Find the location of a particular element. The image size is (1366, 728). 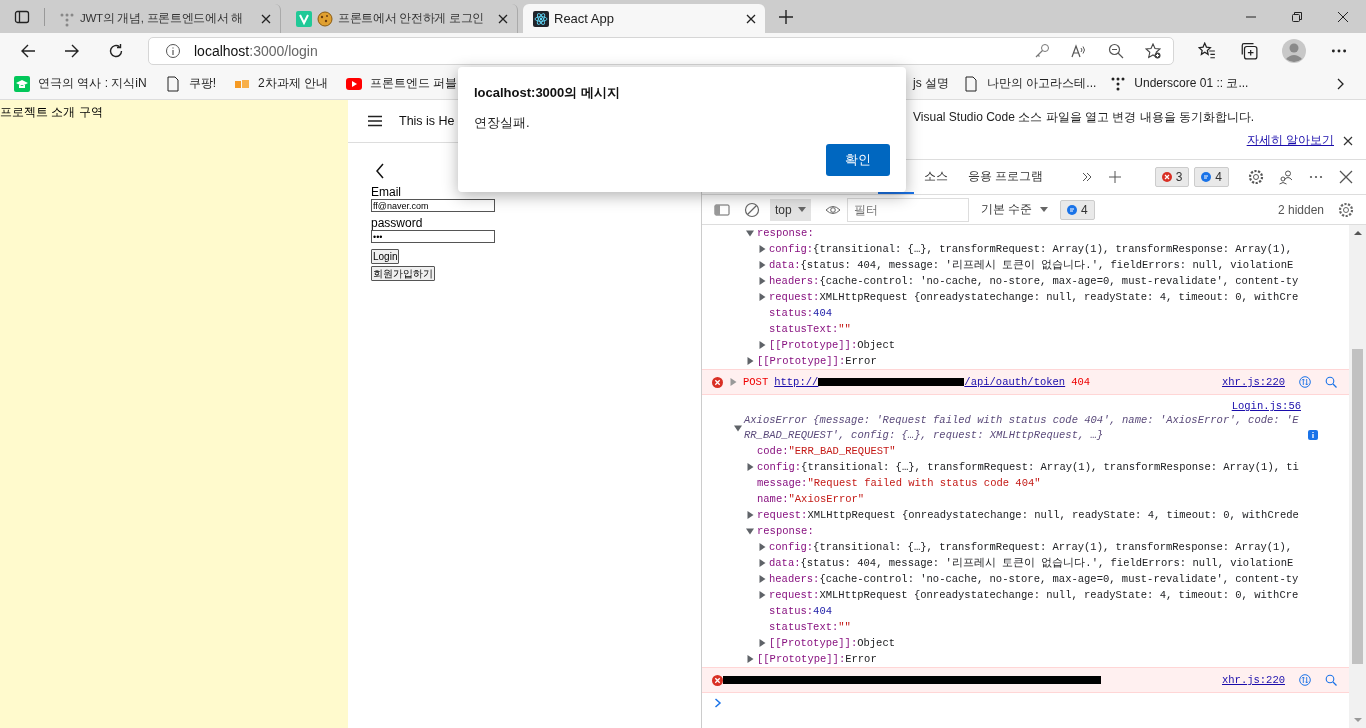

email-field: ff@naver.com is located at coordinates (433, 205).